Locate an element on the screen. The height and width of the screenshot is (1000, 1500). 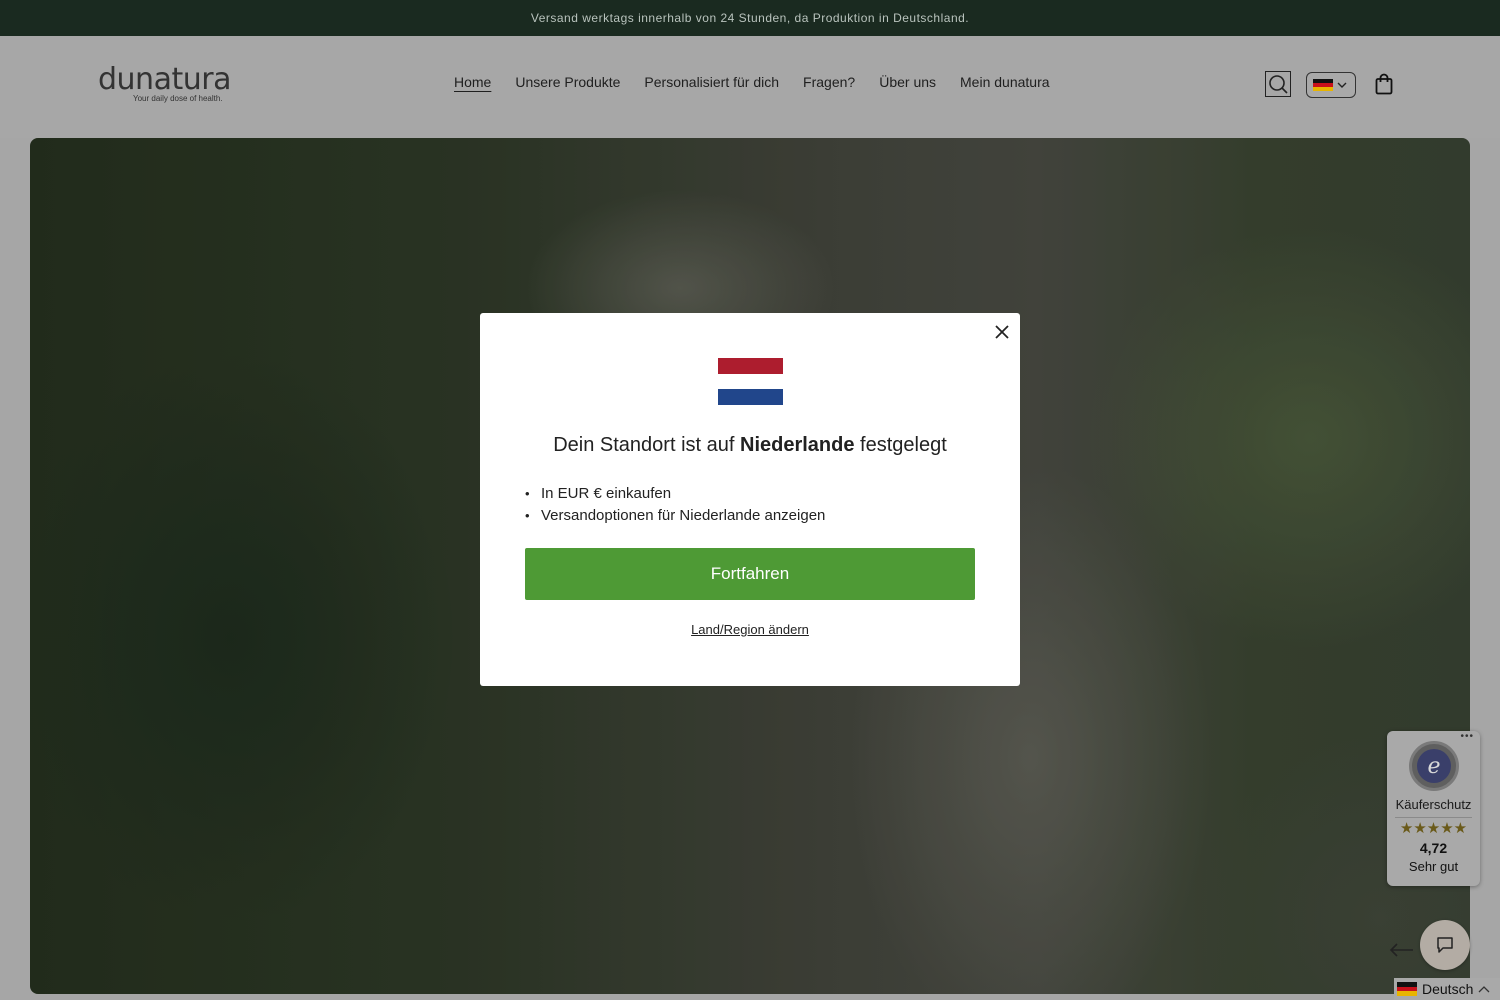
shopping-bag-icon is located at coordinates (1384, 84).